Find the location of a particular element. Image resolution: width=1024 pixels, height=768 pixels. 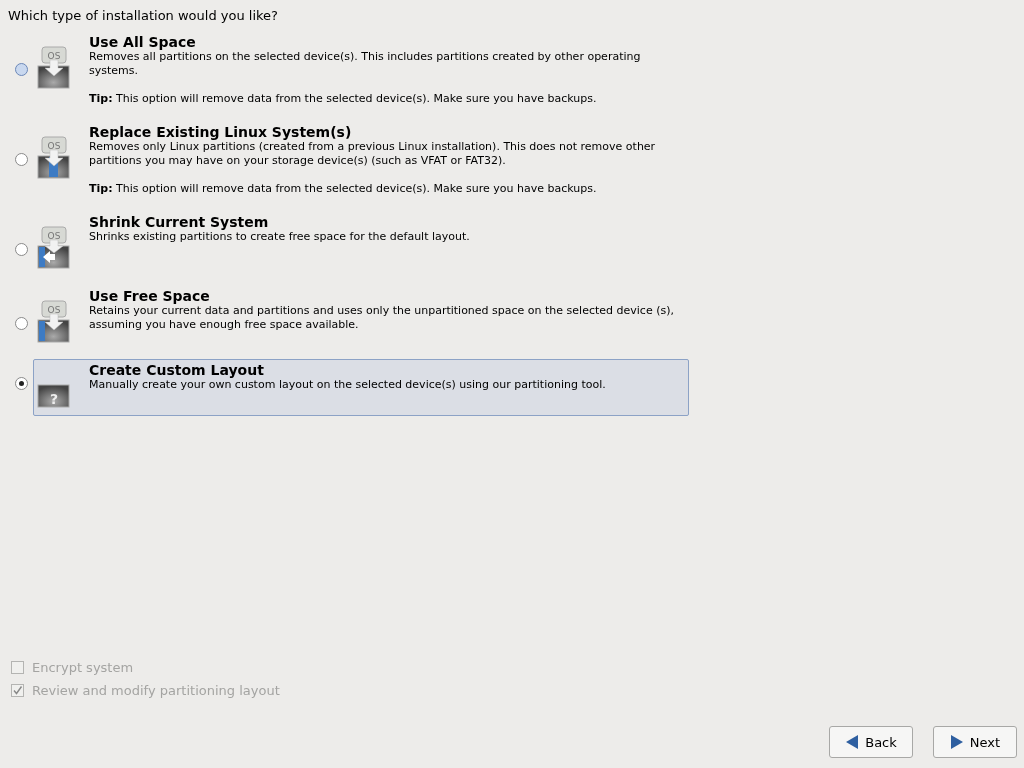

right-arrow-icon is located at coordinates (956, 742).